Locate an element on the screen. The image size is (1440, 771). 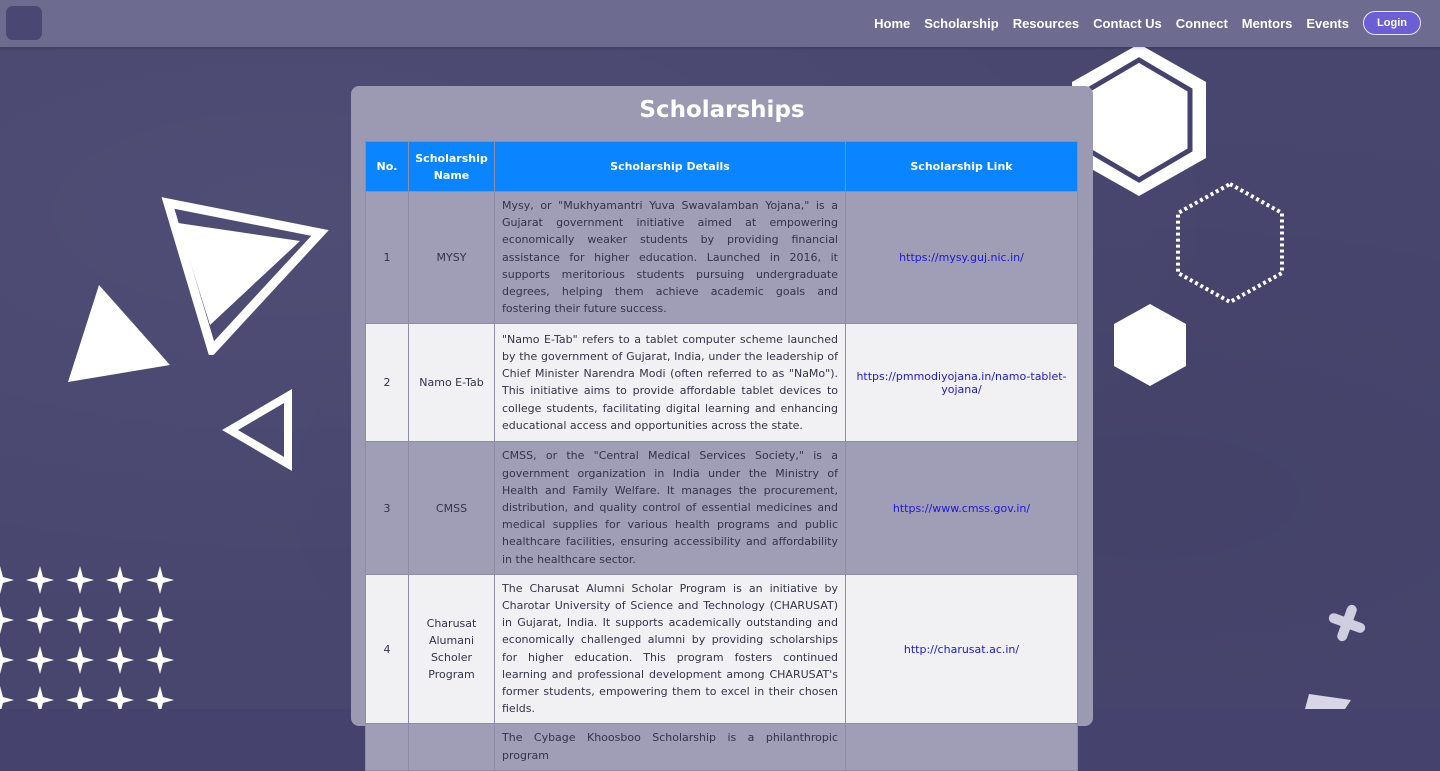
triangle-small-outline-decoration is located at coordinates (257, 430).